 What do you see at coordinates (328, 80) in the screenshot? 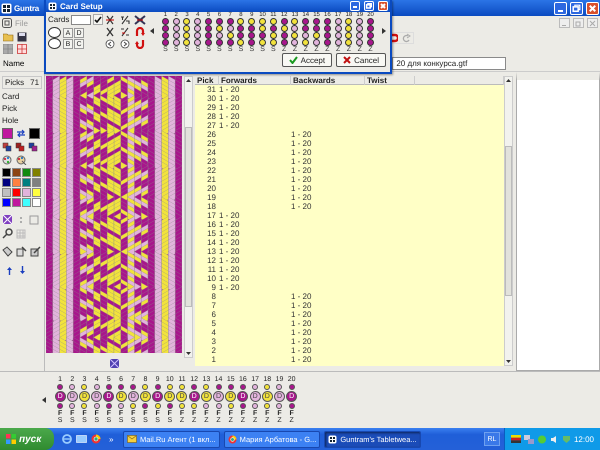
I see `column-header: Backwards` at bounding box center [328, 80].